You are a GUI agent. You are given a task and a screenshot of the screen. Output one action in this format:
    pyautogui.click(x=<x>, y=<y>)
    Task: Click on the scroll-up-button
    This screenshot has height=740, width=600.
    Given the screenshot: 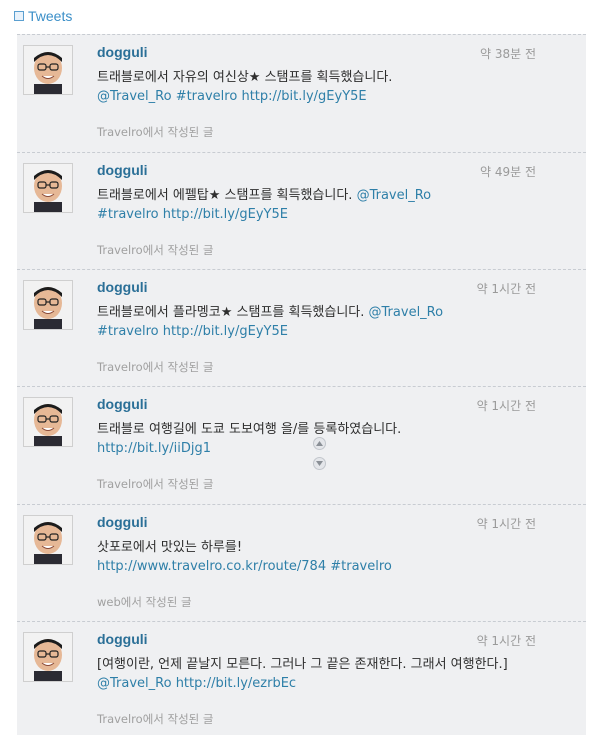 What is the action you would take?
    pyautogui.click(x=319, y=443)
    